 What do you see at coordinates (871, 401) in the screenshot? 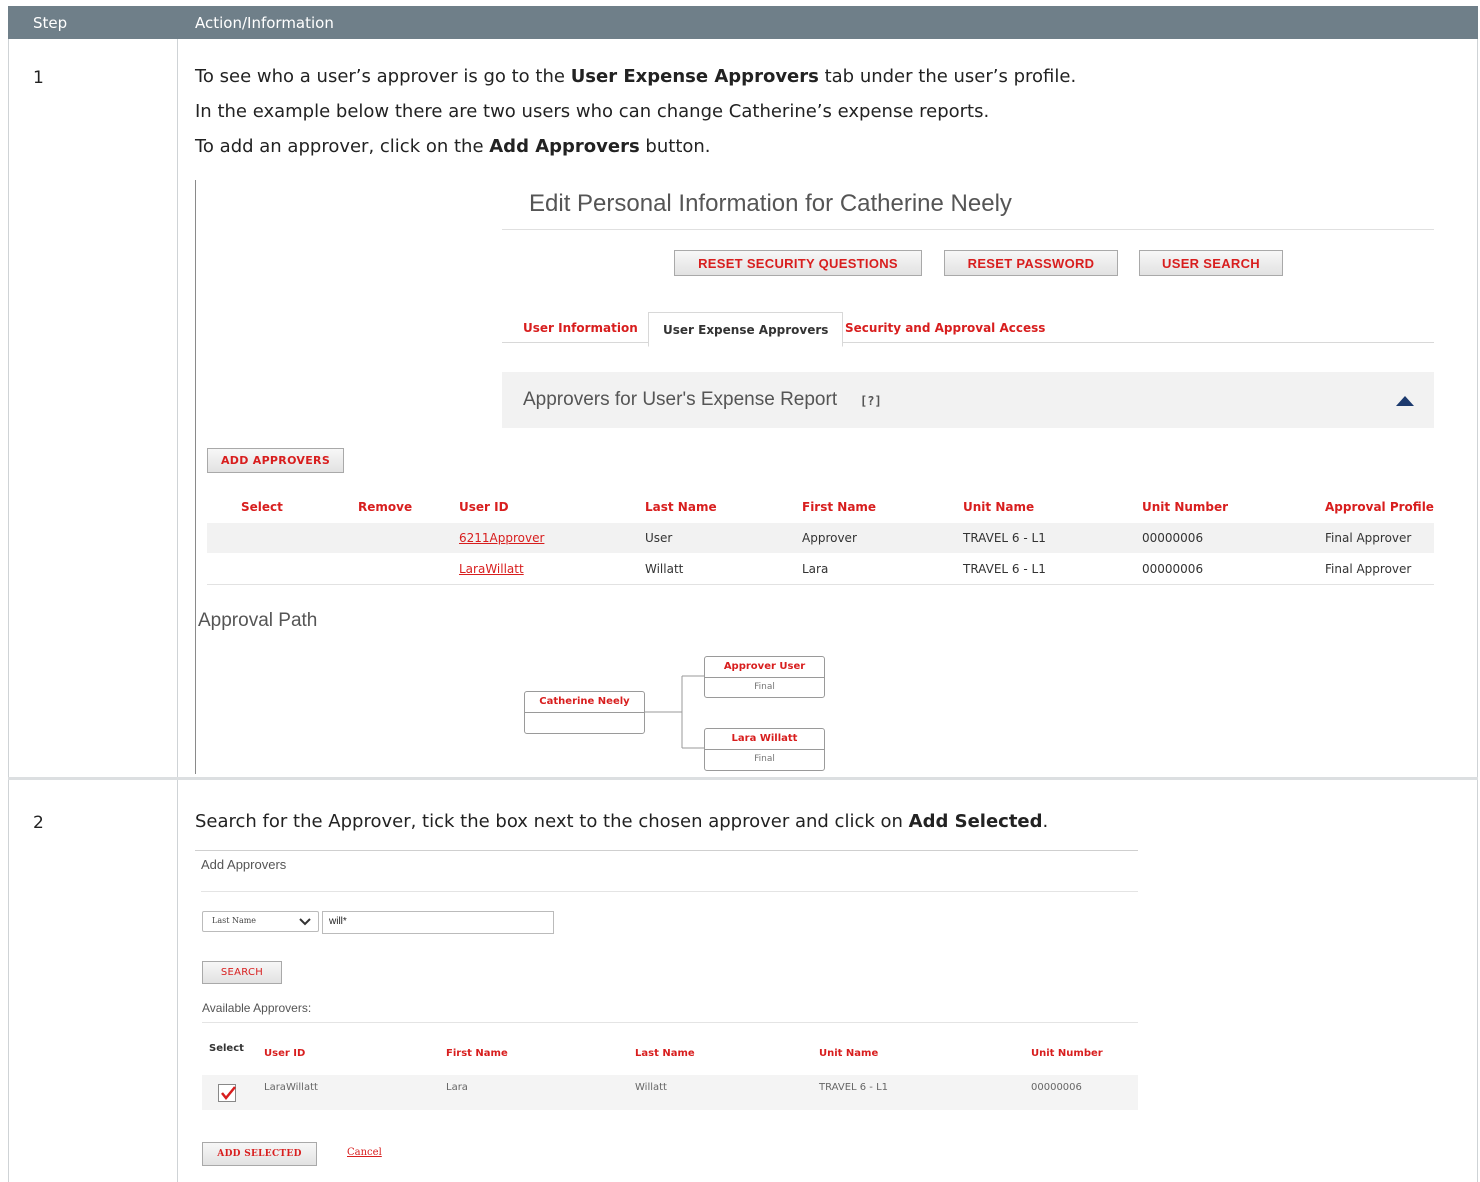
I see `help-link: [?]` at bounding box center [871, 401].